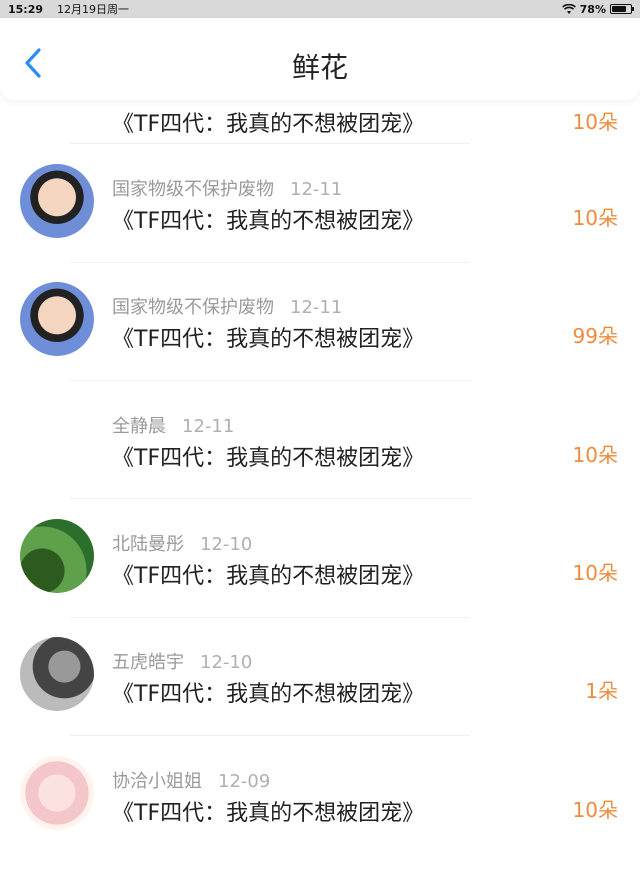 Image resolution: width=640 pixels, height=870 pixels. I want to click on flower-amount: 99朵, so click(595, 336).